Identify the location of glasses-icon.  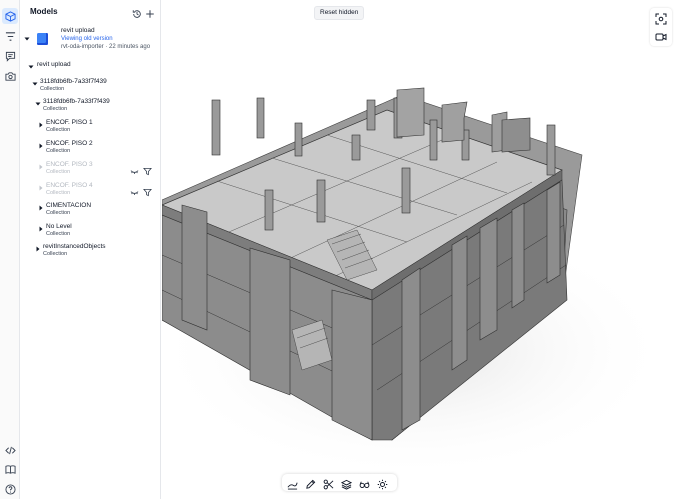
(364, 482).